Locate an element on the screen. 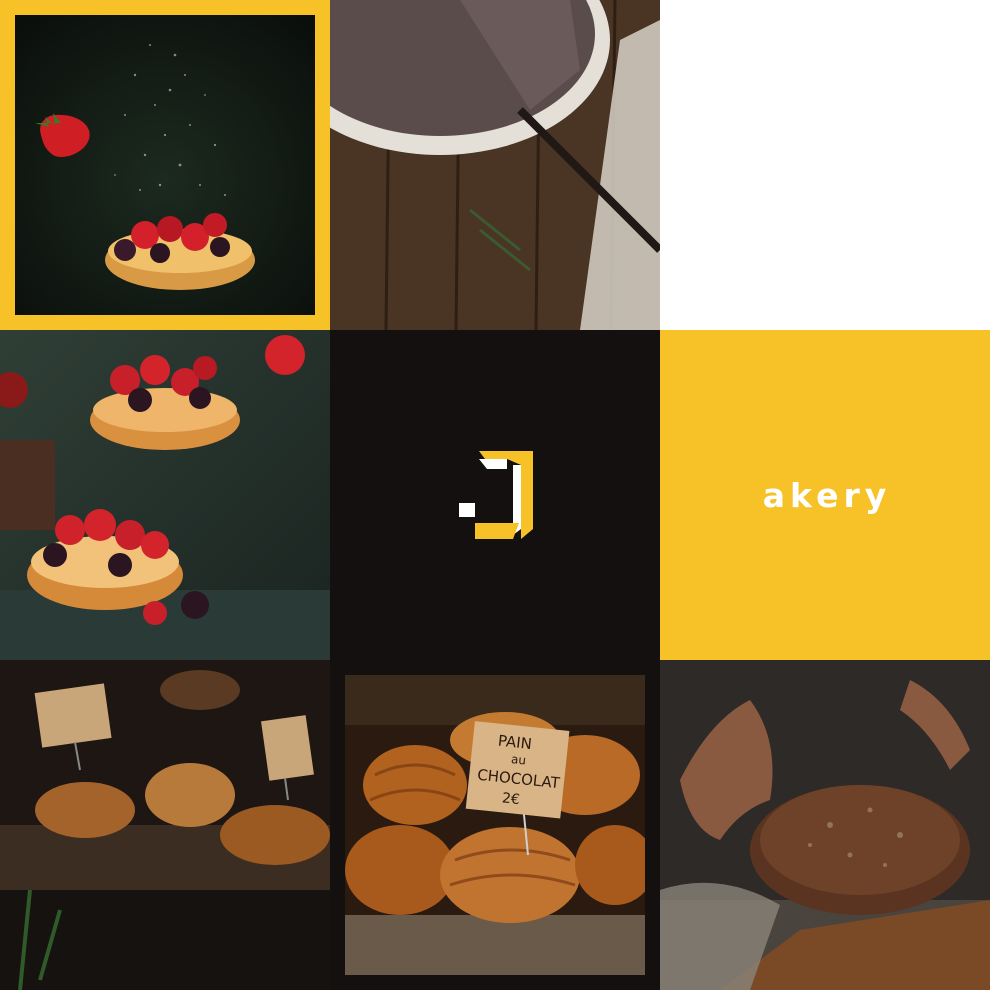 The width and height of the screenshot is (990, 990). sourdough-bread-photo is located at coordinates (825, 825).